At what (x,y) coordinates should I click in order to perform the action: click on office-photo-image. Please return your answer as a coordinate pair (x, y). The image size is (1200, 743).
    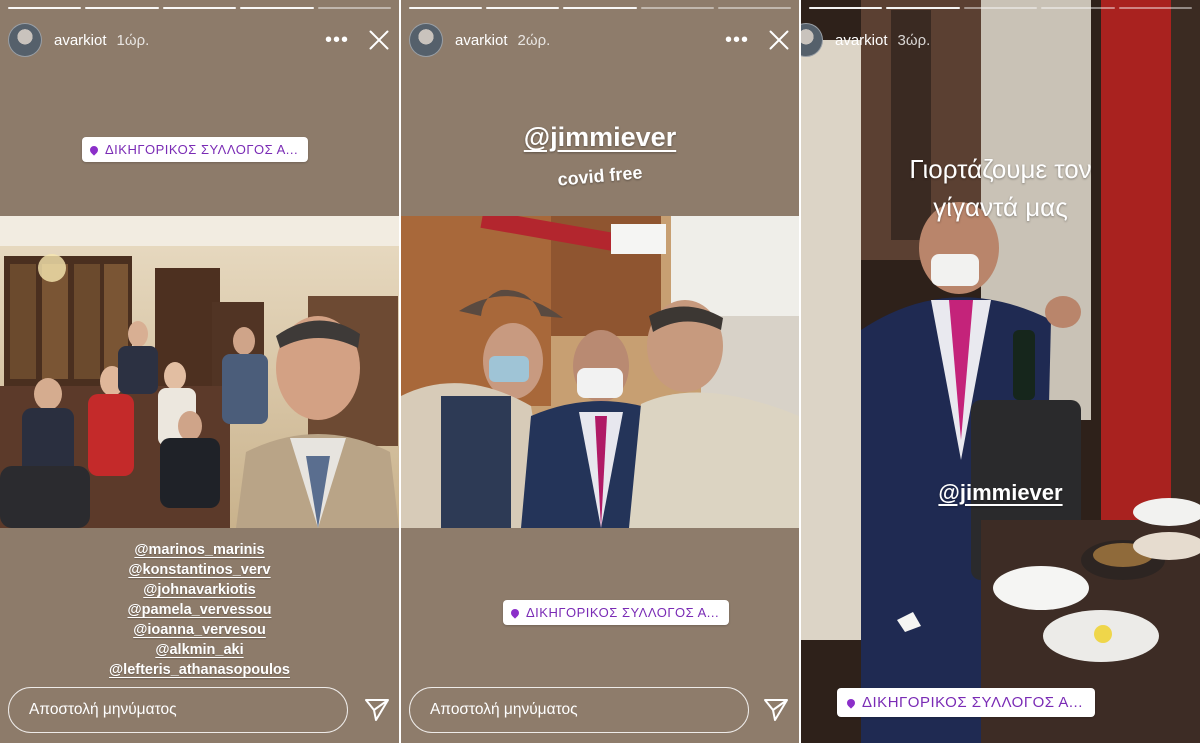
    Looking at the image, I should click on (600, 372).